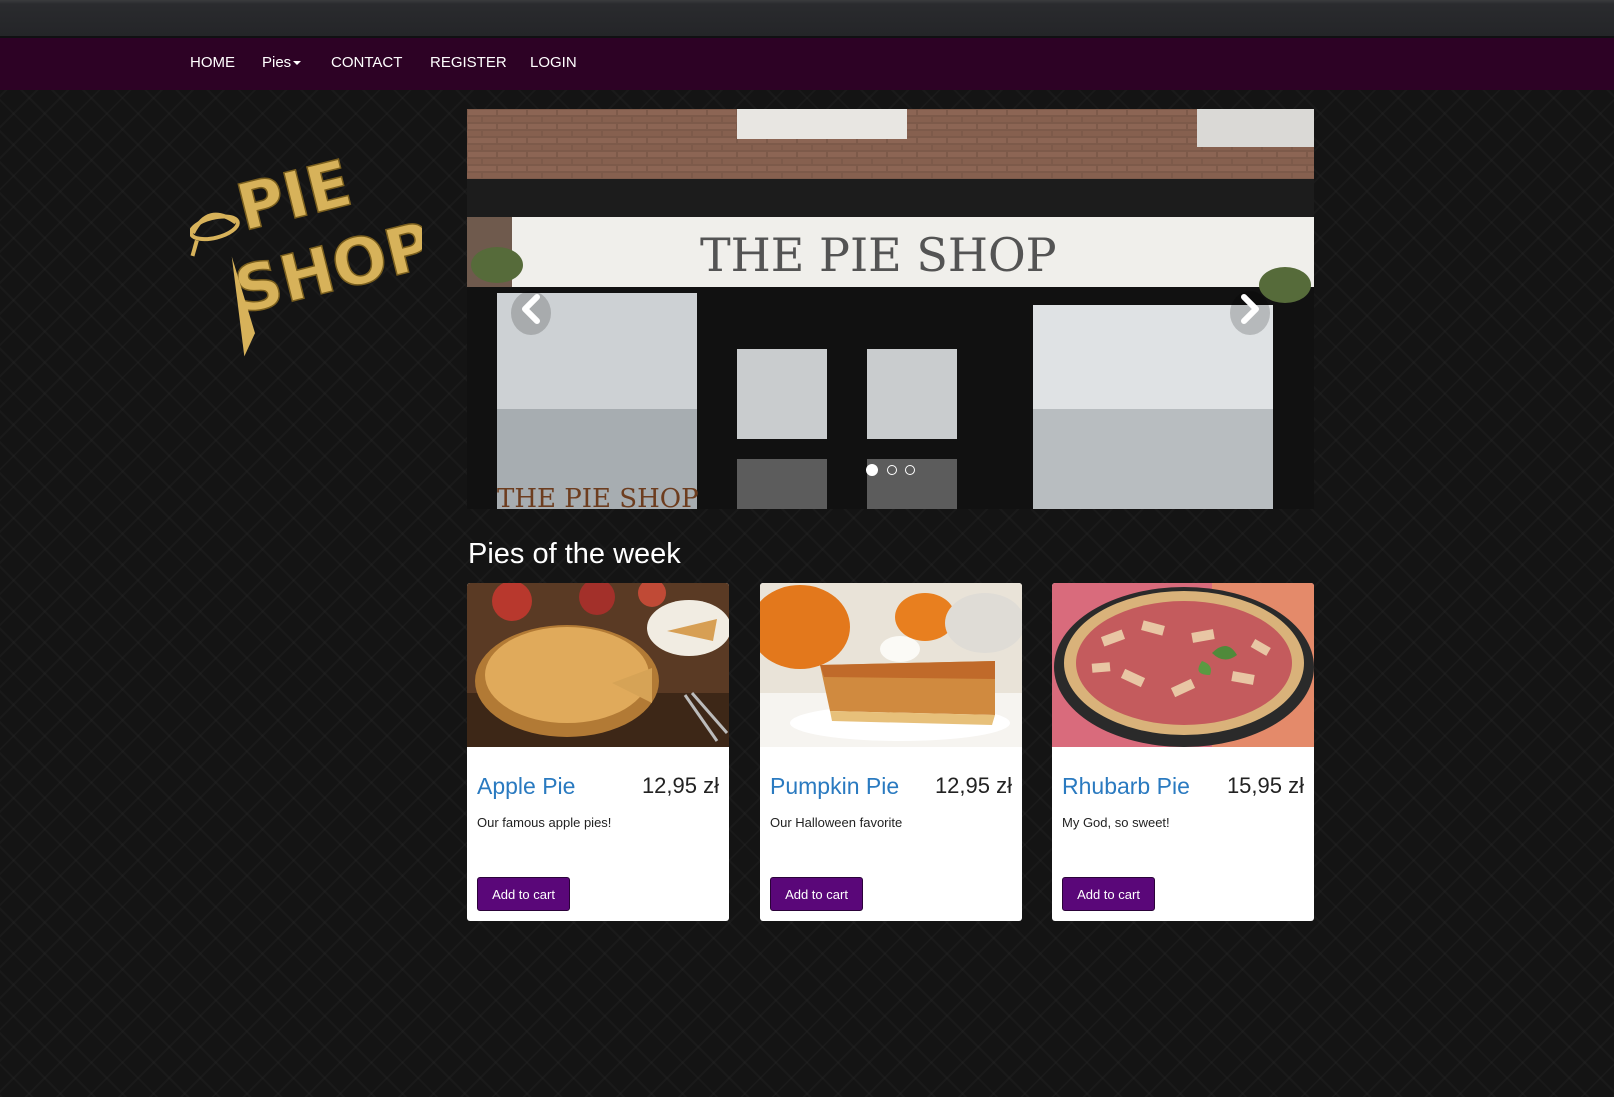  What do you see at coordinates (1126, 786) in the screenshot?
I see `pie-name-link: Rhubarb Pie` at bounding box center [1126, 786].